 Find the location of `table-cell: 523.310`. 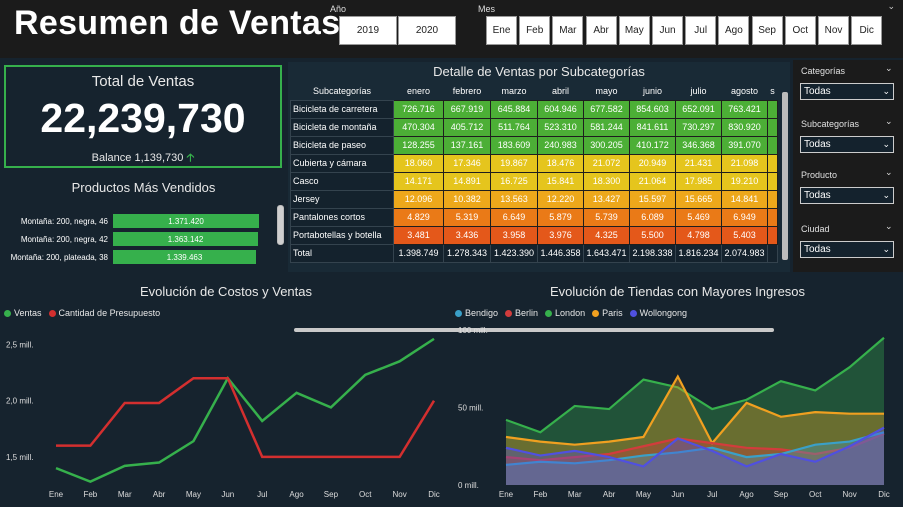

table-cell: 523.310 is located at coordinates (560, 127).